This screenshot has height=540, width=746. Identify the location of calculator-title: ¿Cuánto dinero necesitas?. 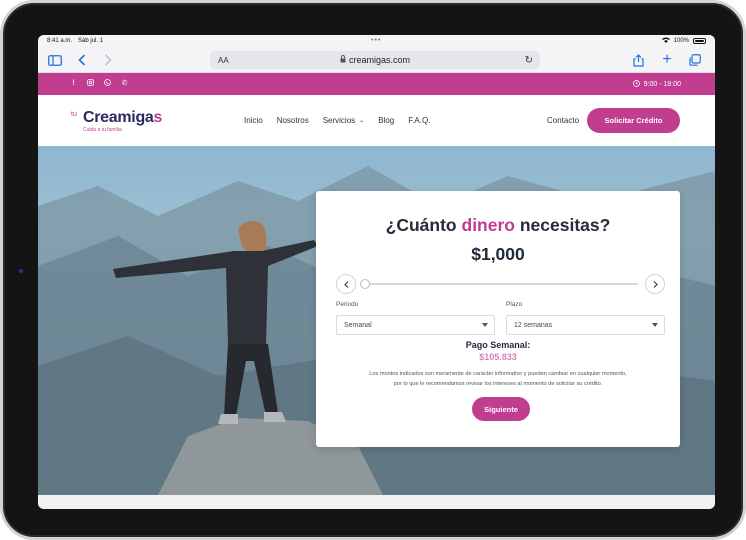
(498, 225).